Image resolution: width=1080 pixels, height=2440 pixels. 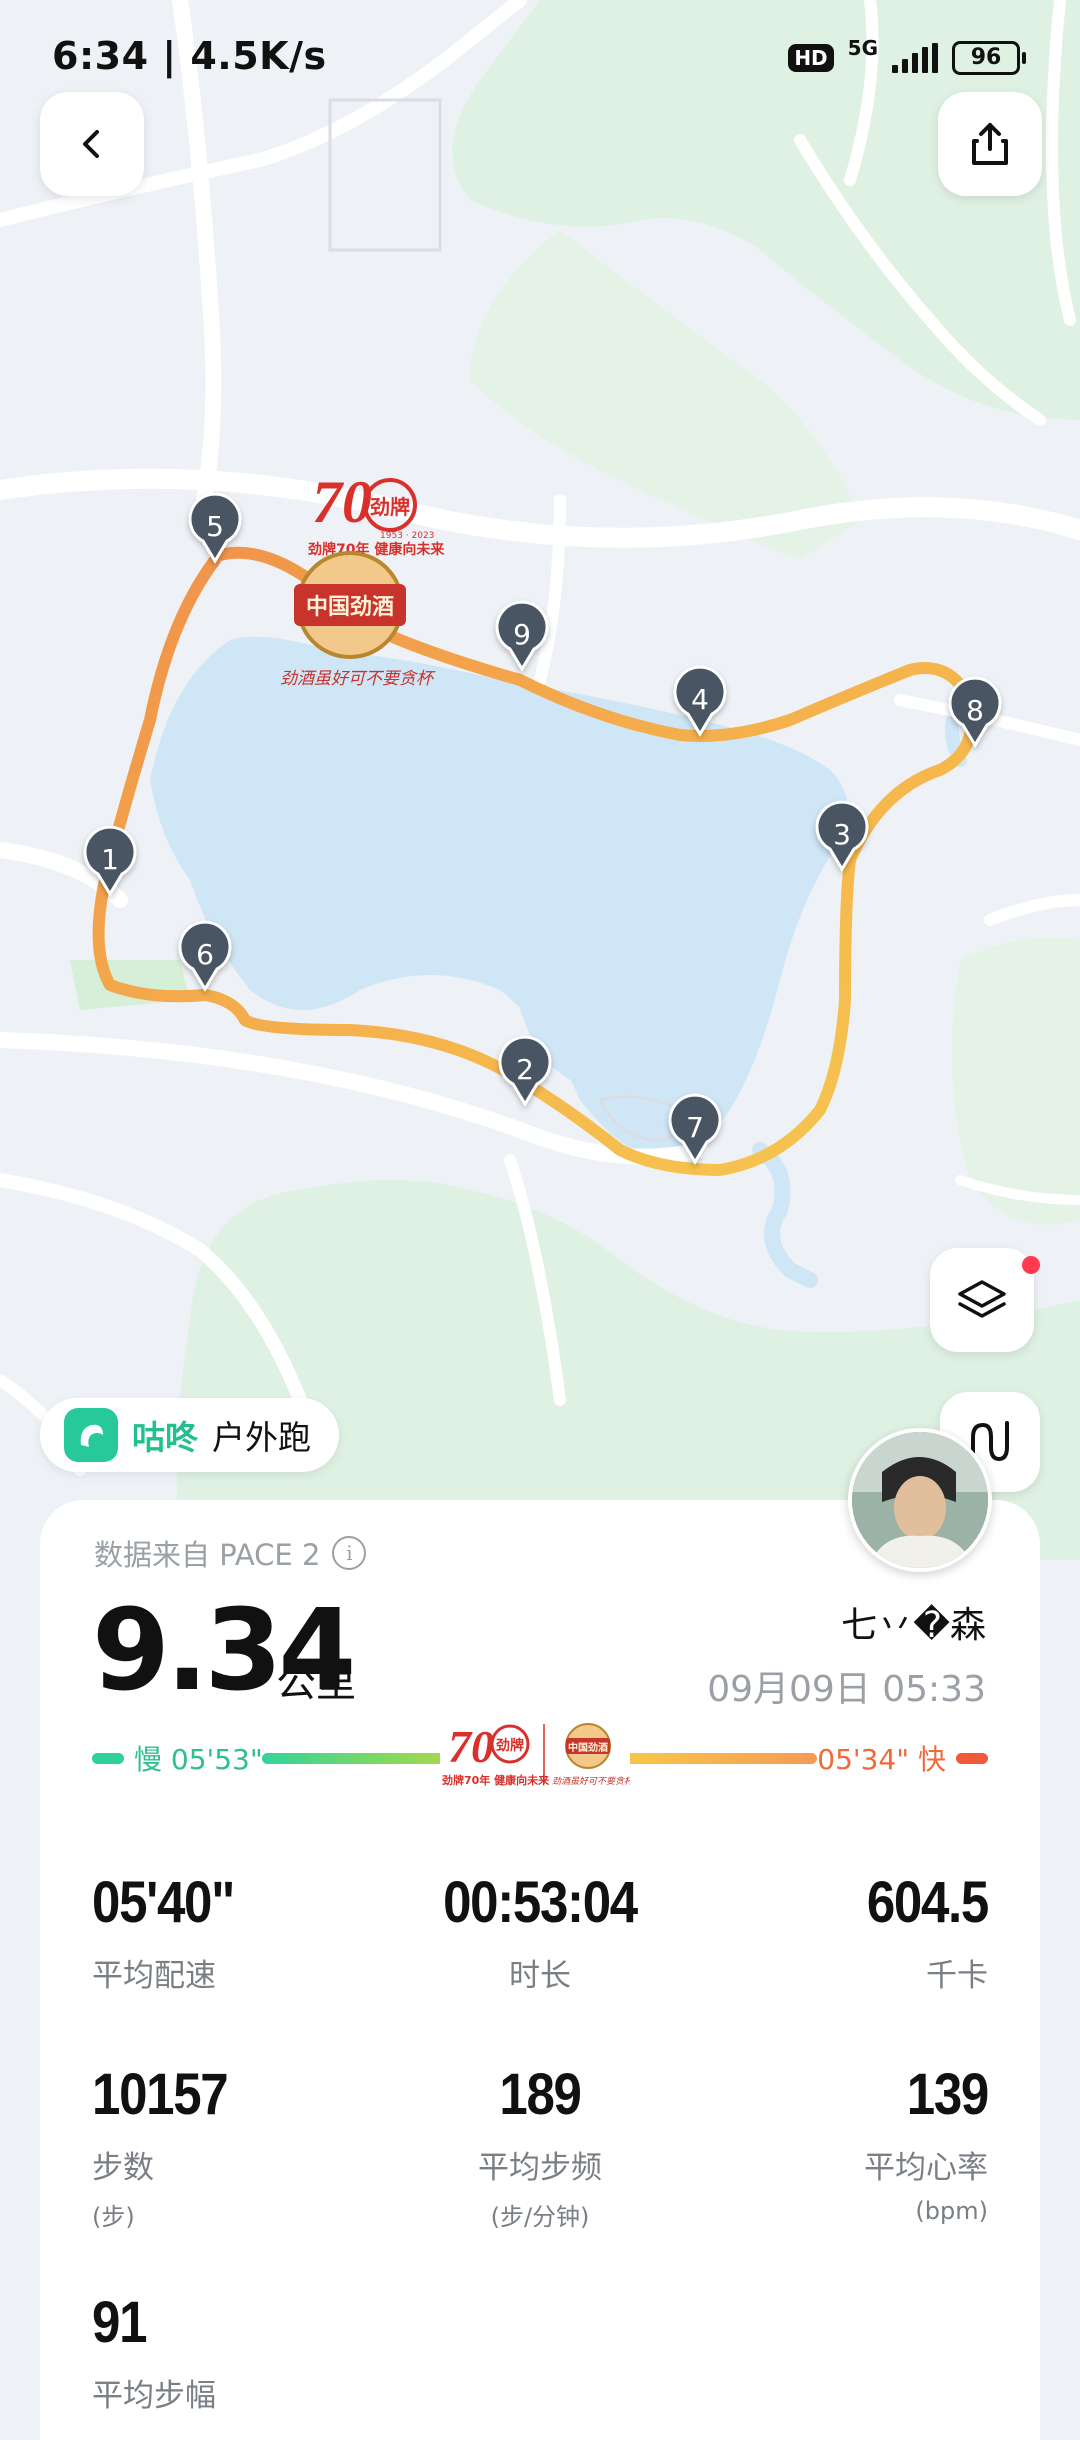 I want to click on fast-pace-swatch, so click(x=972, y=1758).